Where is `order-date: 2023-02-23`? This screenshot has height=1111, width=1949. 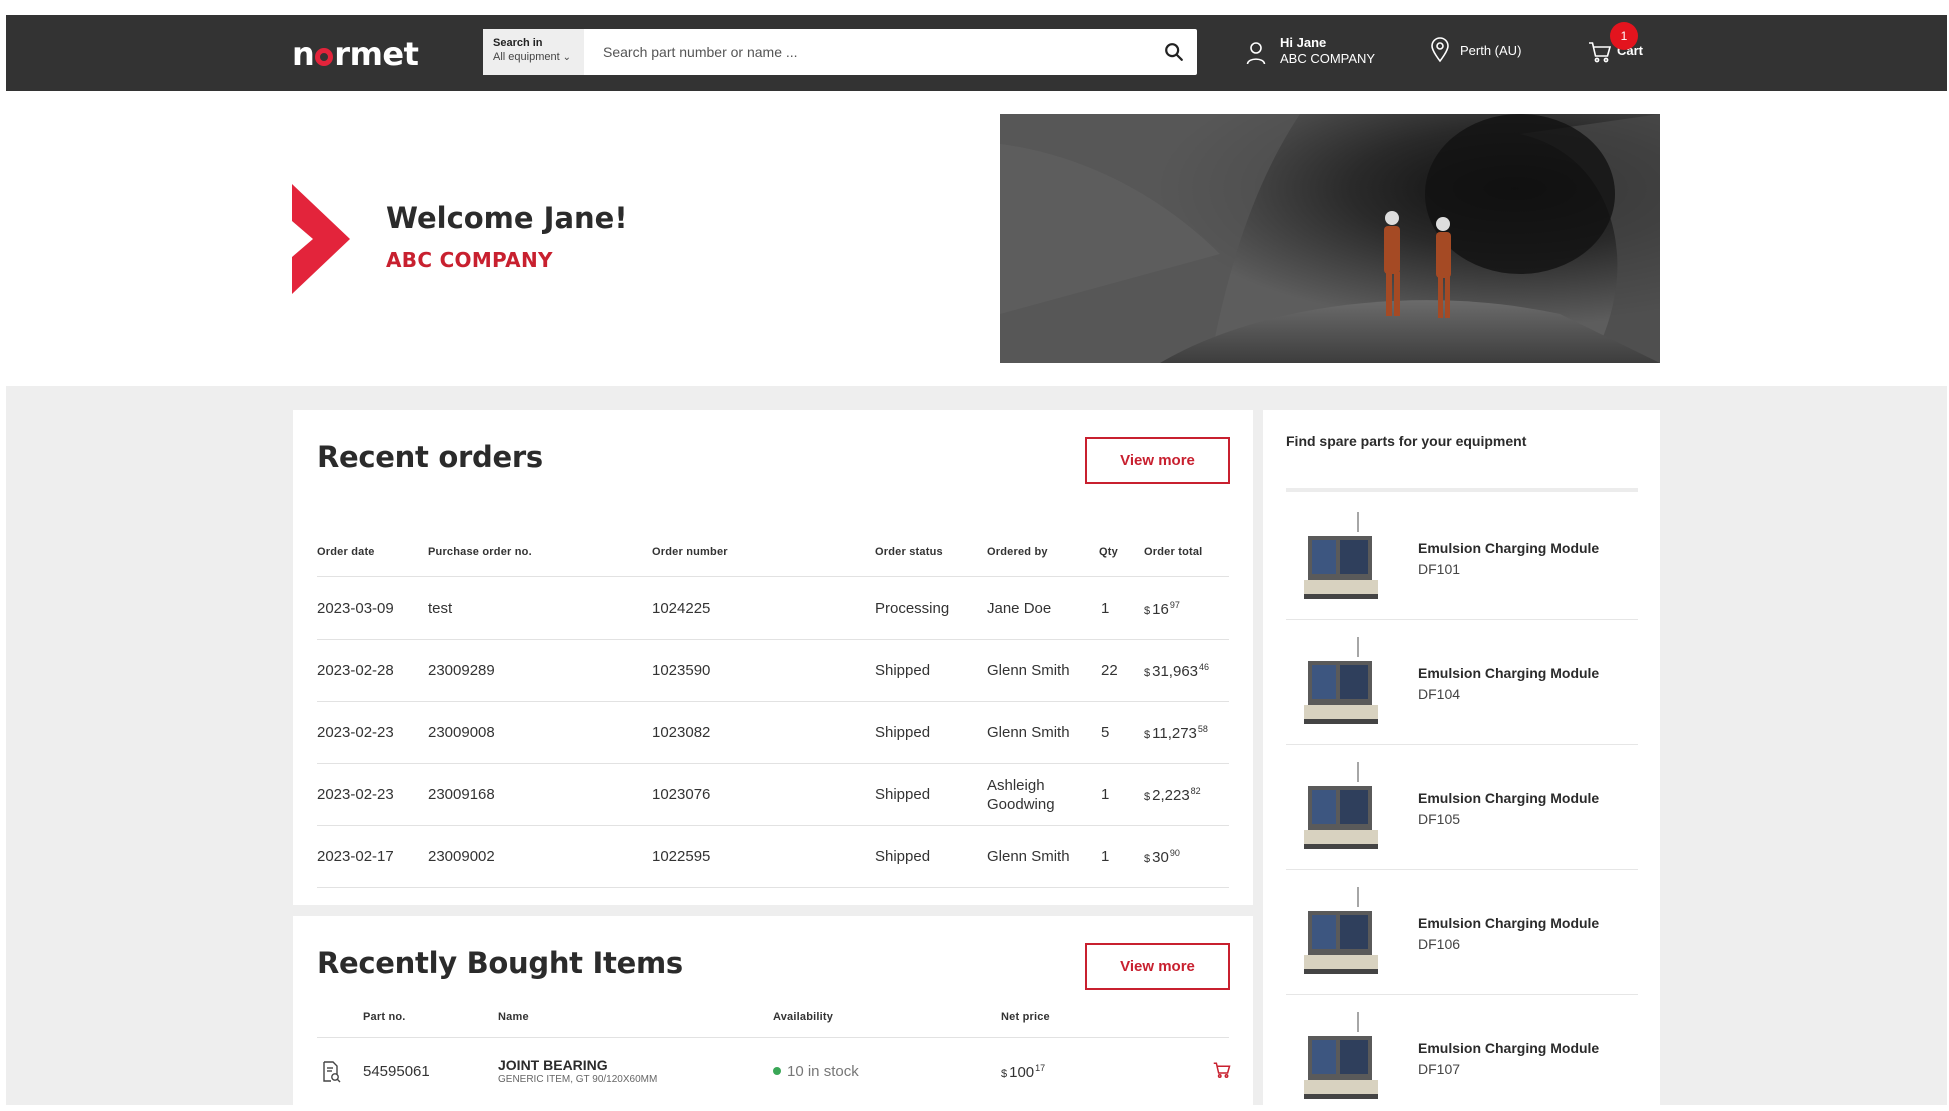
order-date: 2023-02-23 is located at coordinates (355, 732).